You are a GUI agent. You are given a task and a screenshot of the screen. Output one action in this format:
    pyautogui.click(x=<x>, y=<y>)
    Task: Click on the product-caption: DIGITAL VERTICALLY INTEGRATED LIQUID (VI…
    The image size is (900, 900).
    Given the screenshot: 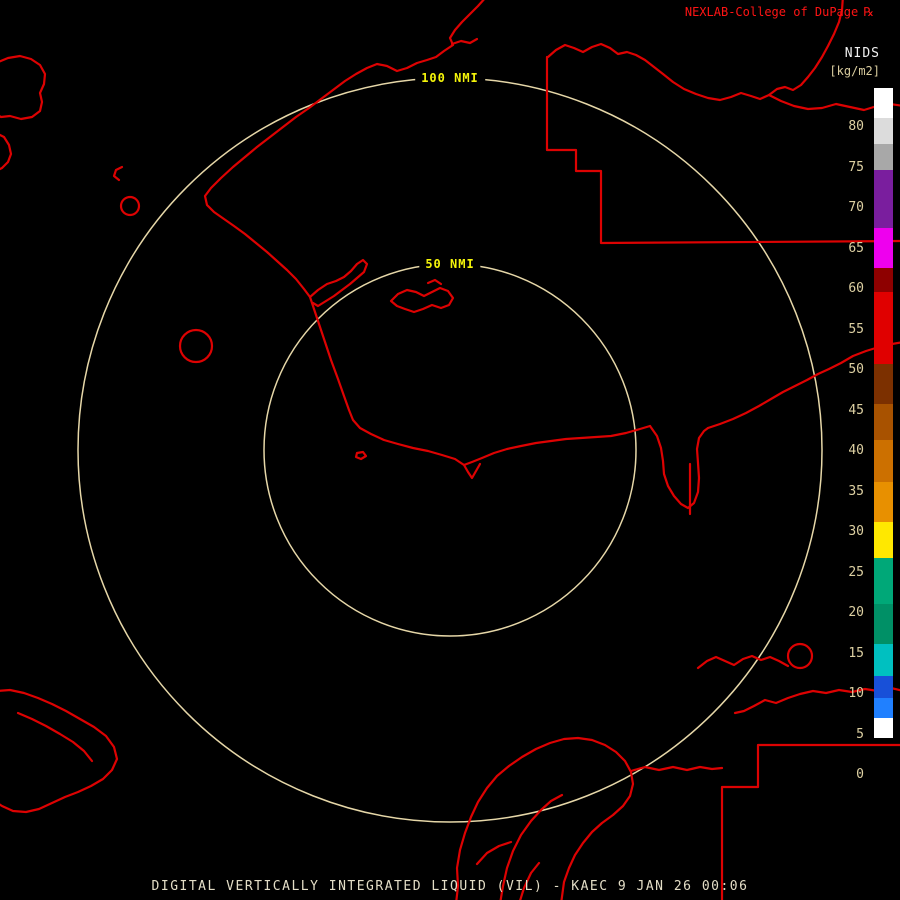 What is the action you would take?
    pyautogui.click(x=450, y=886)
    